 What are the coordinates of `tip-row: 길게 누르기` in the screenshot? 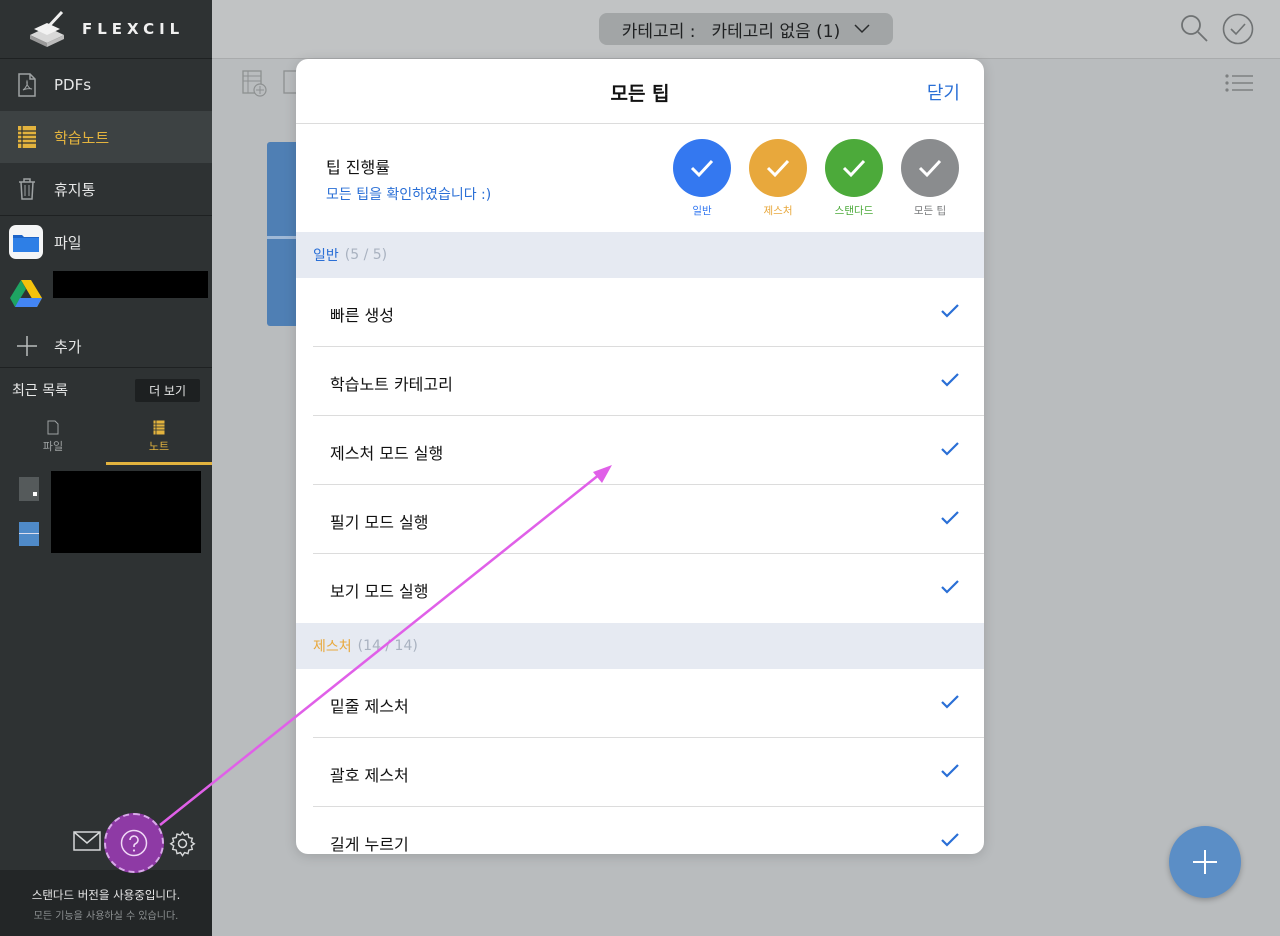 It's located at (640, 830).